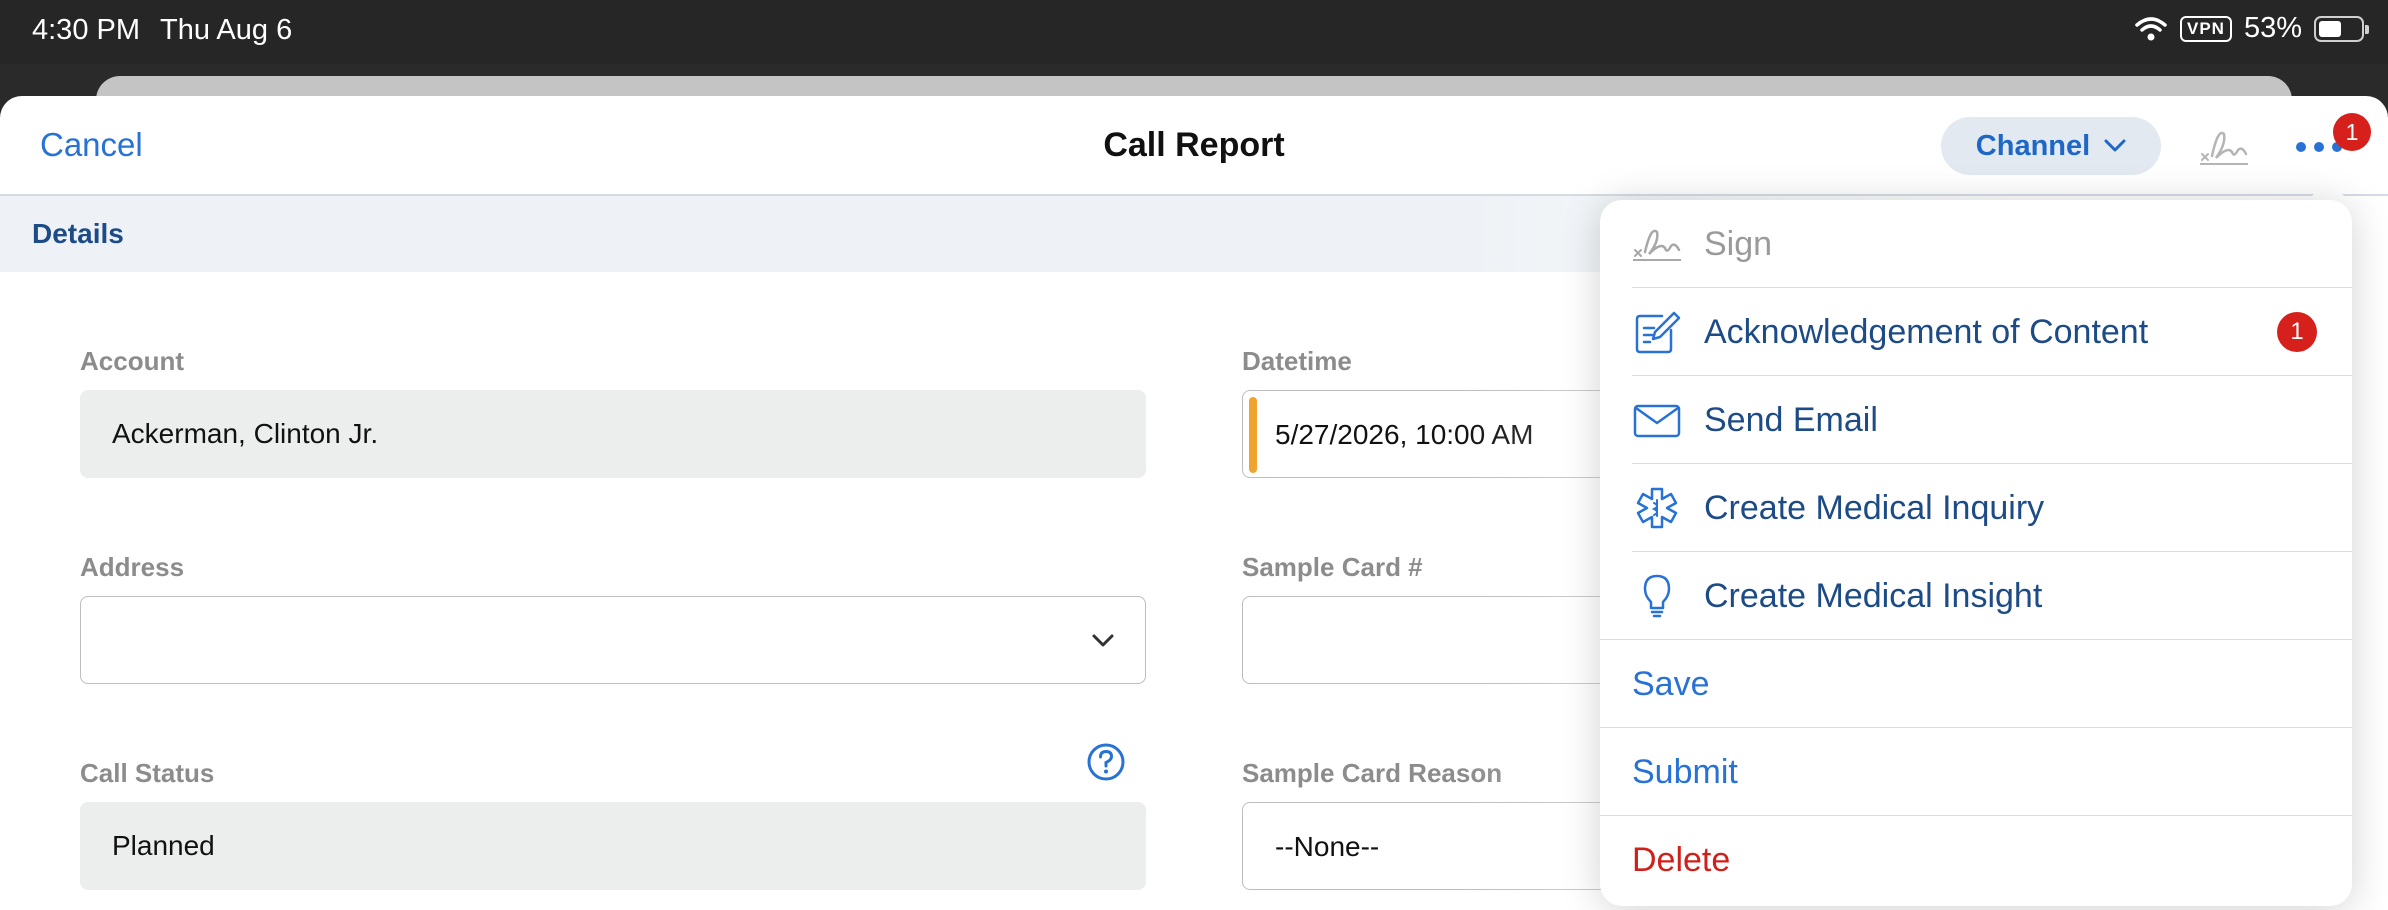 This screenshot has height=910, width=2388. Describe the element at coordinates (1874, 508) in the screenshot. I see `menu-item-label: Create Medical Inquiry` at that location.